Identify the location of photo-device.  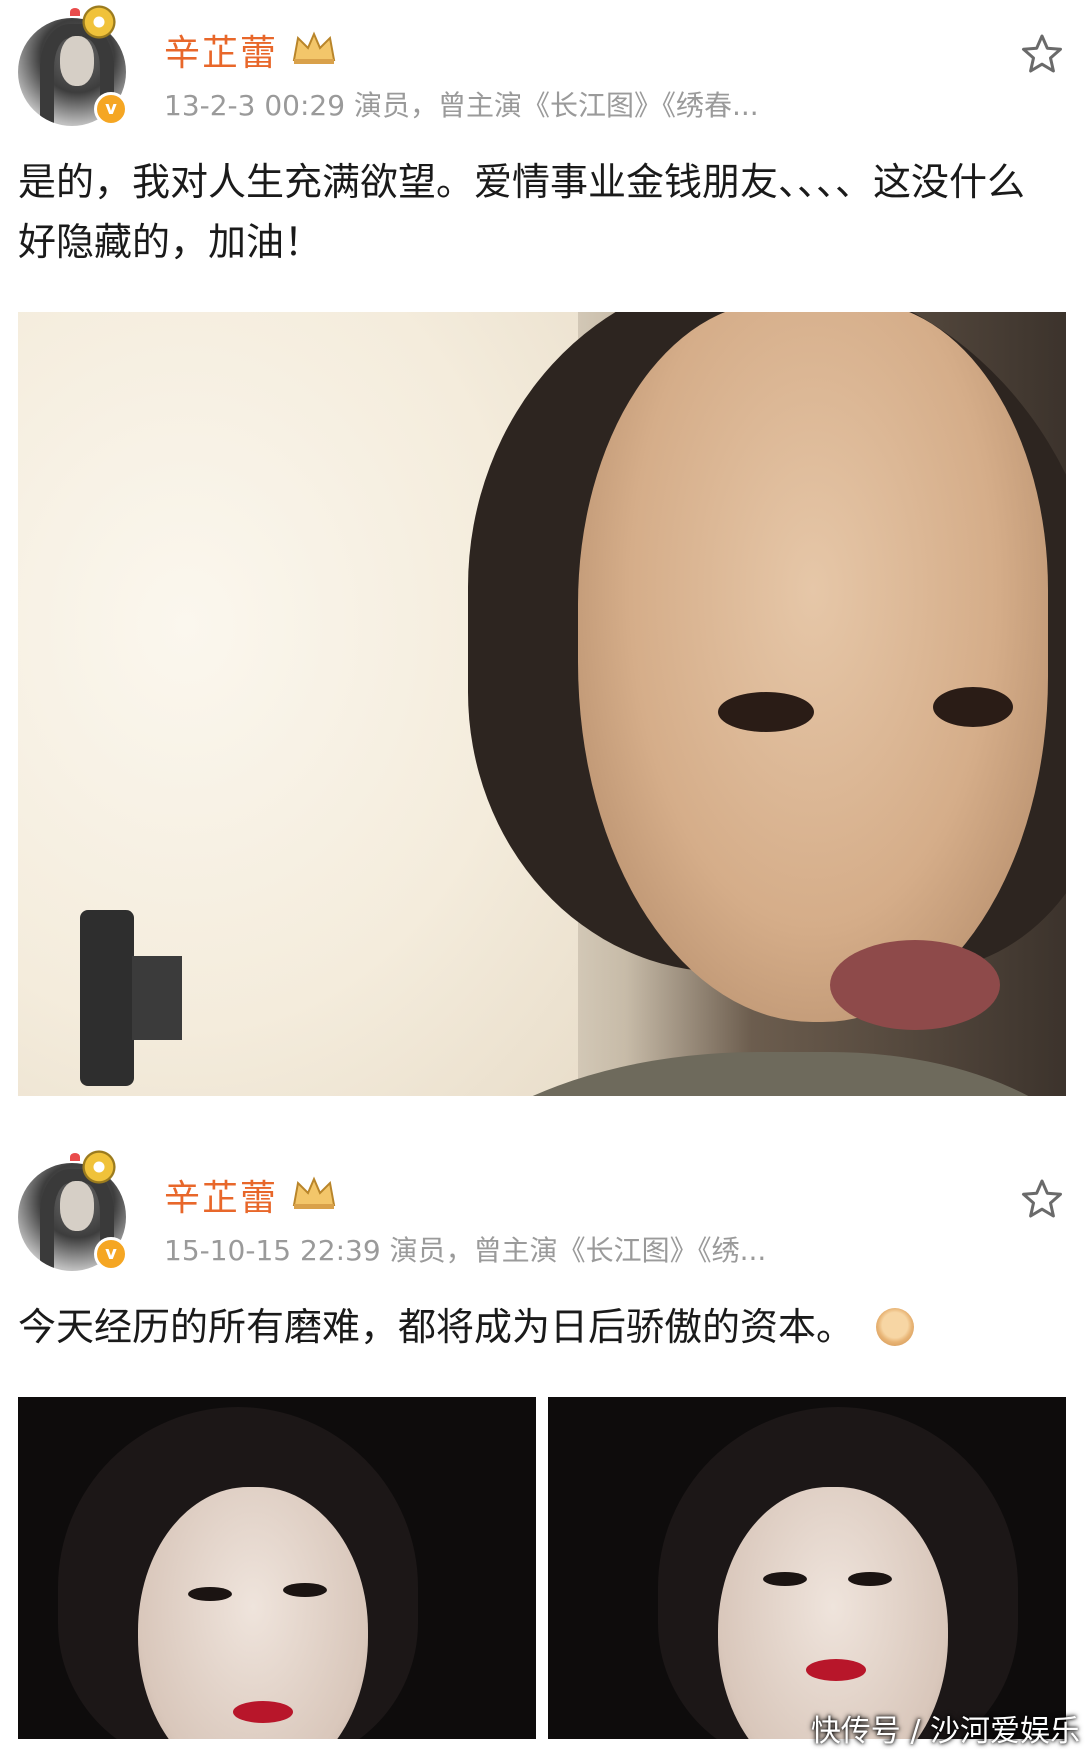
(131, 998).